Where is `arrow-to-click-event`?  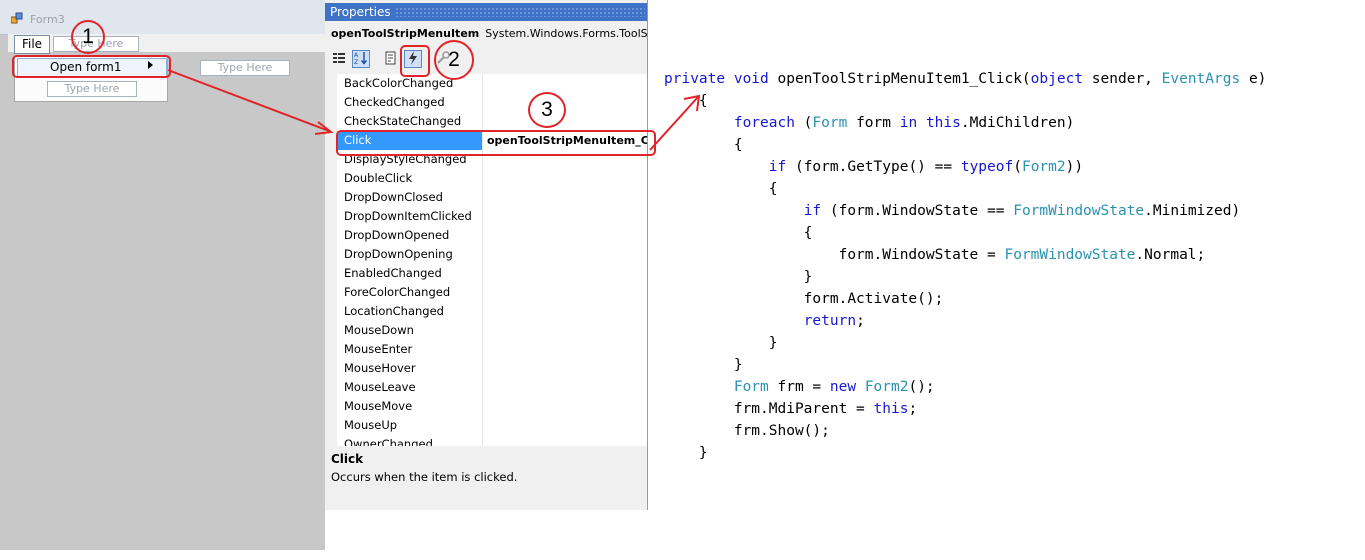 arrow-to-click-event is located at coordinates (248, 100).